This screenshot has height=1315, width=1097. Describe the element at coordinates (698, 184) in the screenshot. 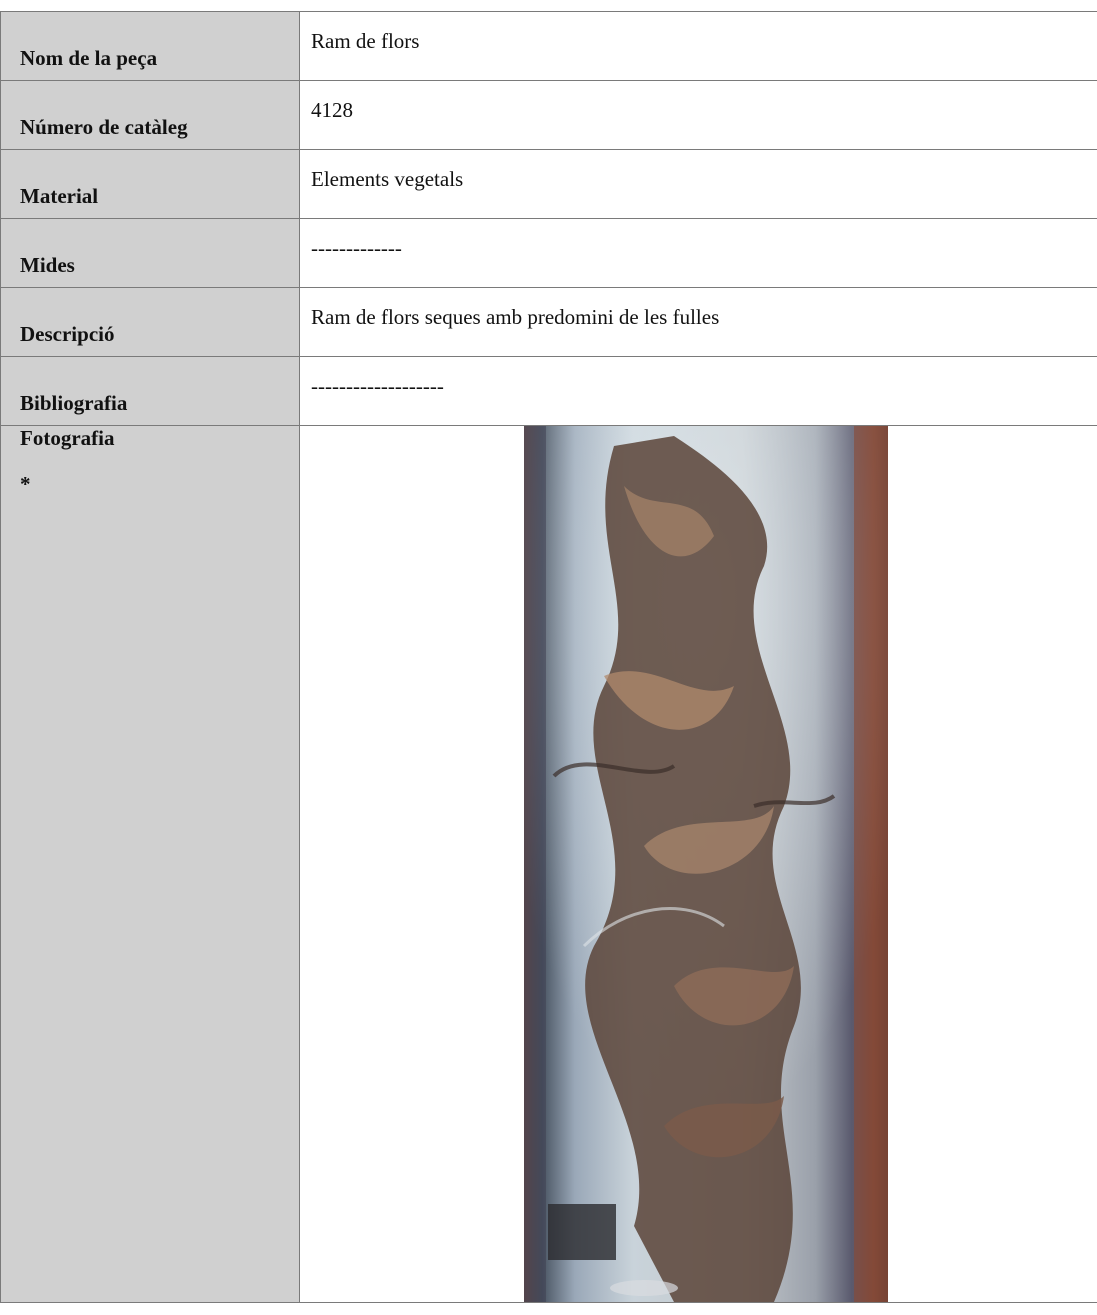

I see `value-cell: Elements vegetals` at that location.